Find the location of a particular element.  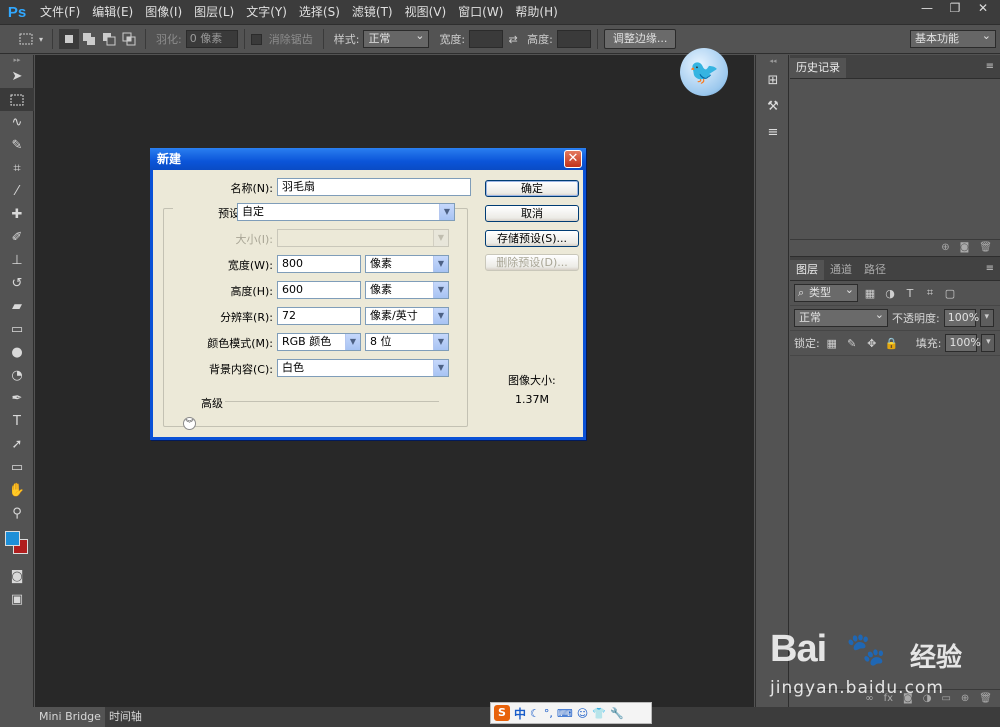

brush-presets-icon: ≡ is located at coordinates (773, 132).